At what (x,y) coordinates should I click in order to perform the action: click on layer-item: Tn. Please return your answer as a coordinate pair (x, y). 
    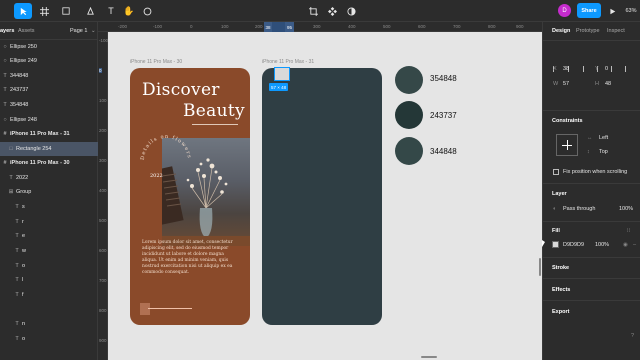
    Looking at the image, I should click on (49, 324).